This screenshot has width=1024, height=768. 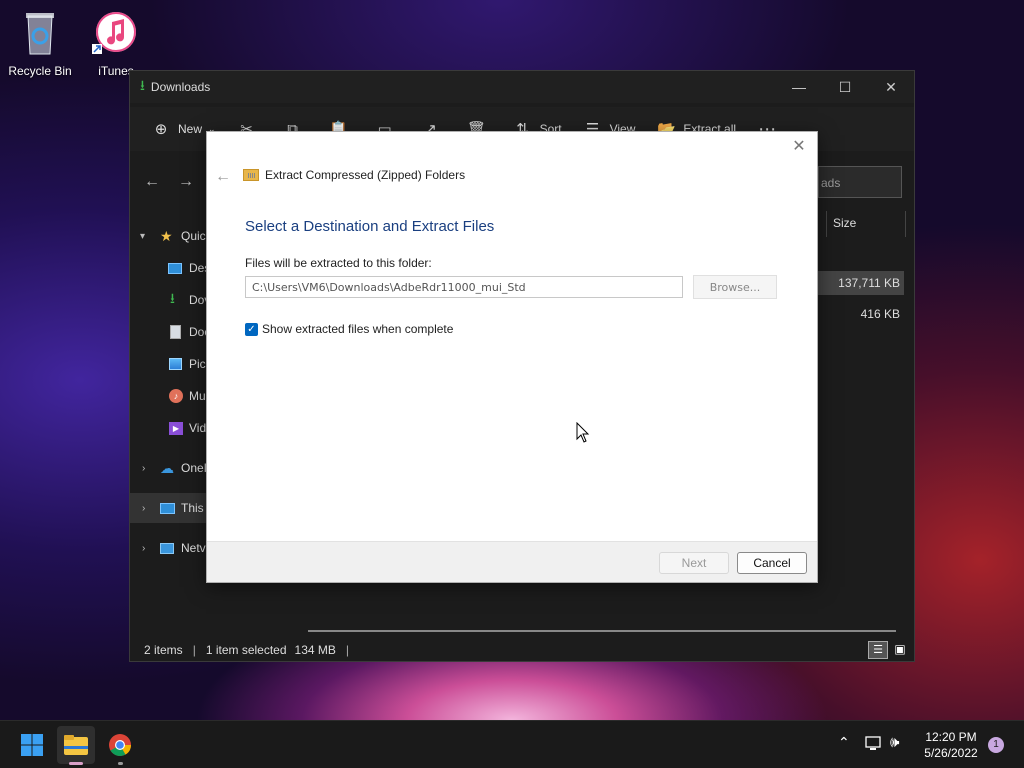 I want to click on clock: 12:20 PM 5/26/2022, so click(x=951, y=745).